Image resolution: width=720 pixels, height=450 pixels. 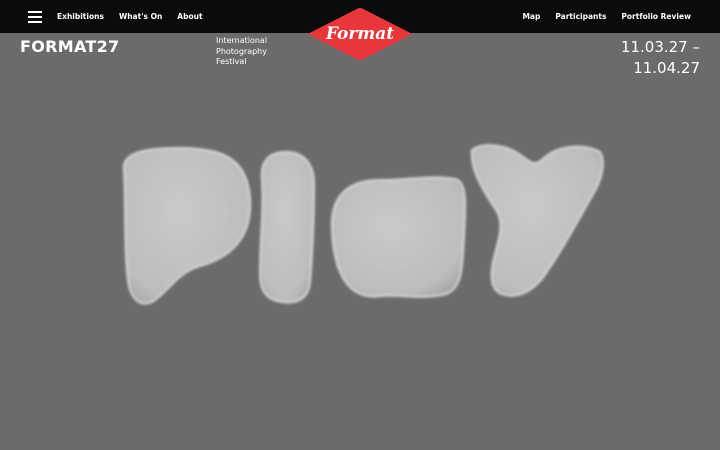 What do you see at coordinates (660, 58) in the screenshot?
I see `festival-dates: 11.03.27 – 11.04.27` at bounding box center [660, 58].